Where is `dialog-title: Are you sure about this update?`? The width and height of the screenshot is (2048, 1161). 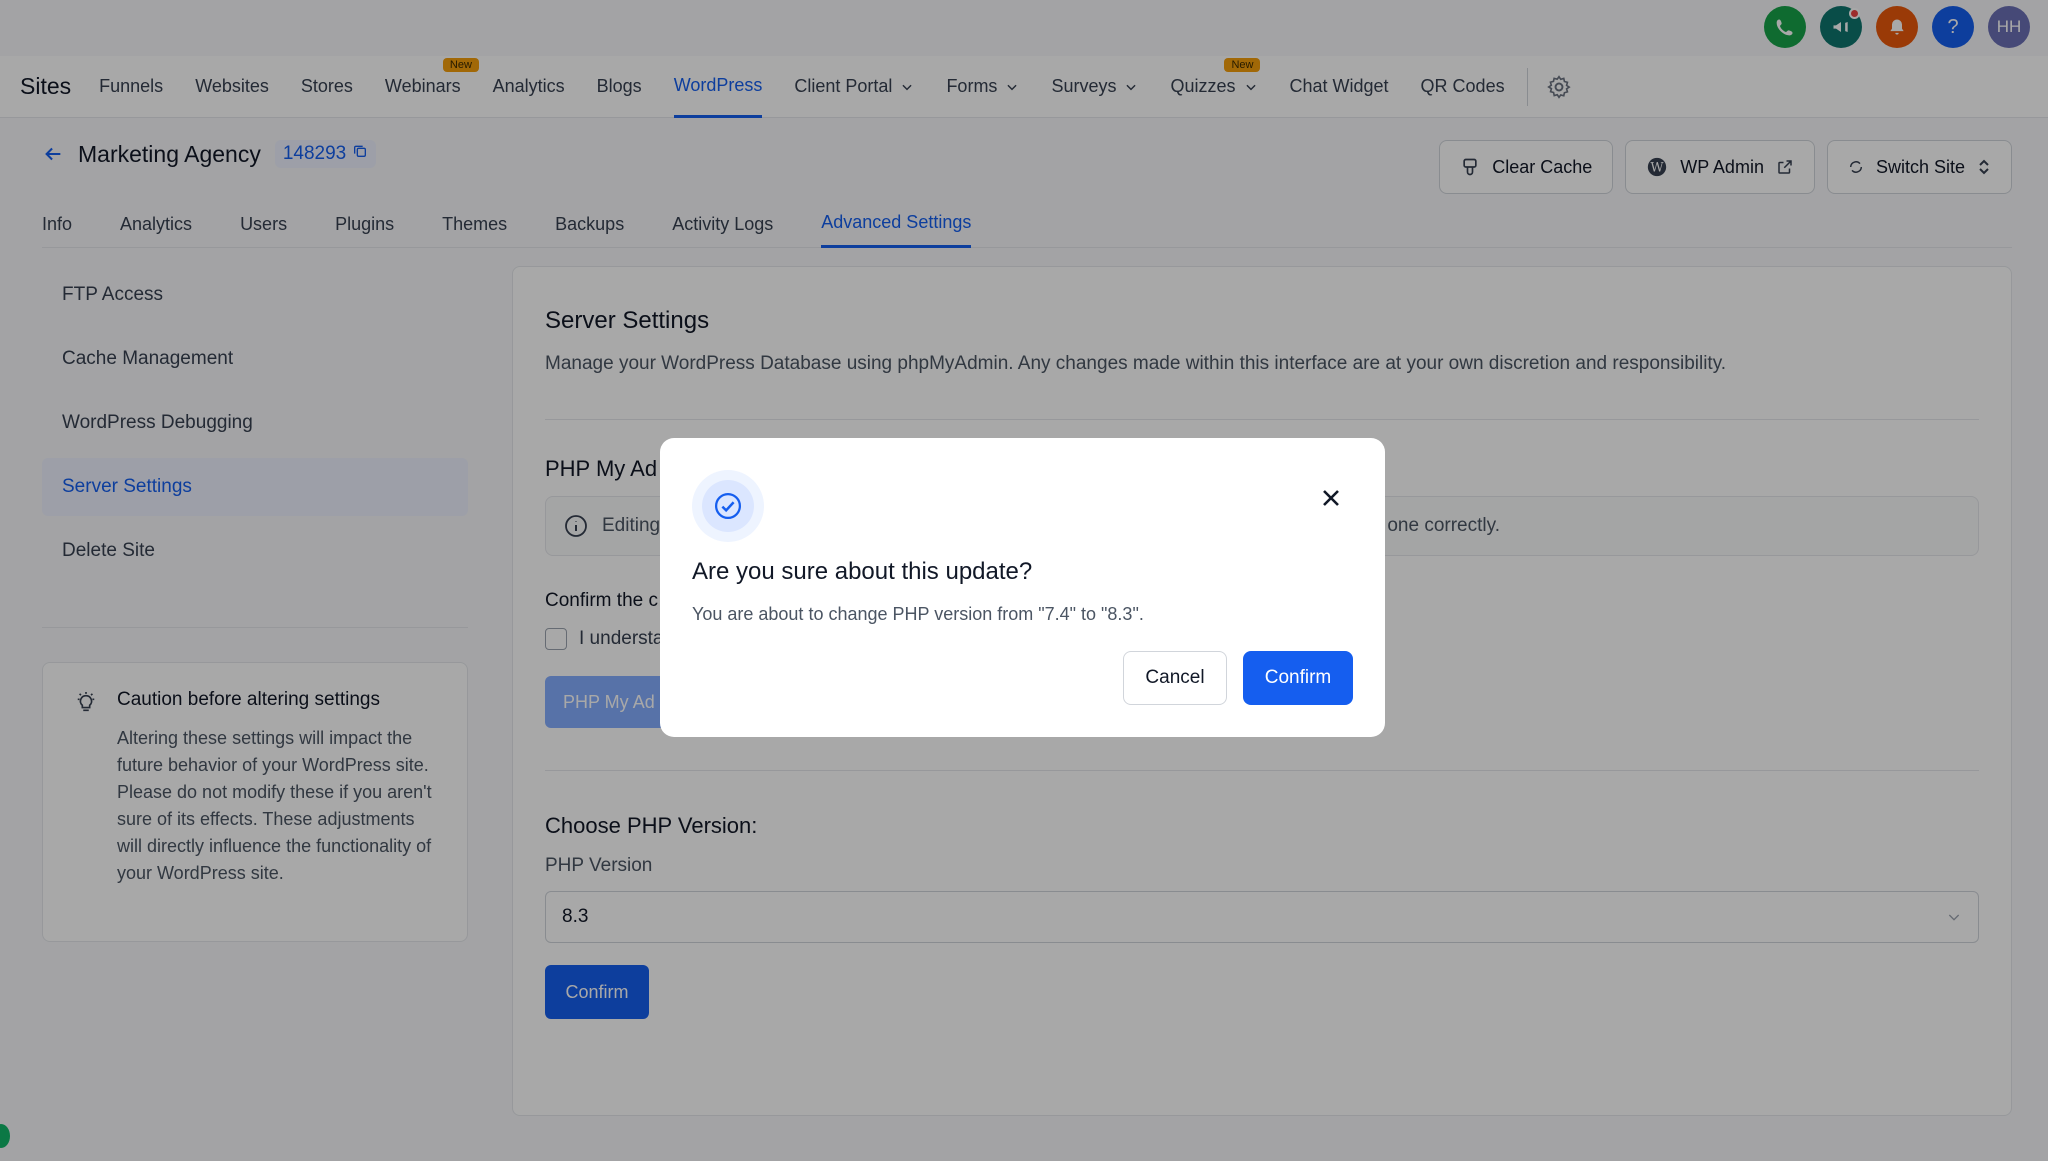
dialog-title: Are you sure about this update? is located at coordinates (862, 571).